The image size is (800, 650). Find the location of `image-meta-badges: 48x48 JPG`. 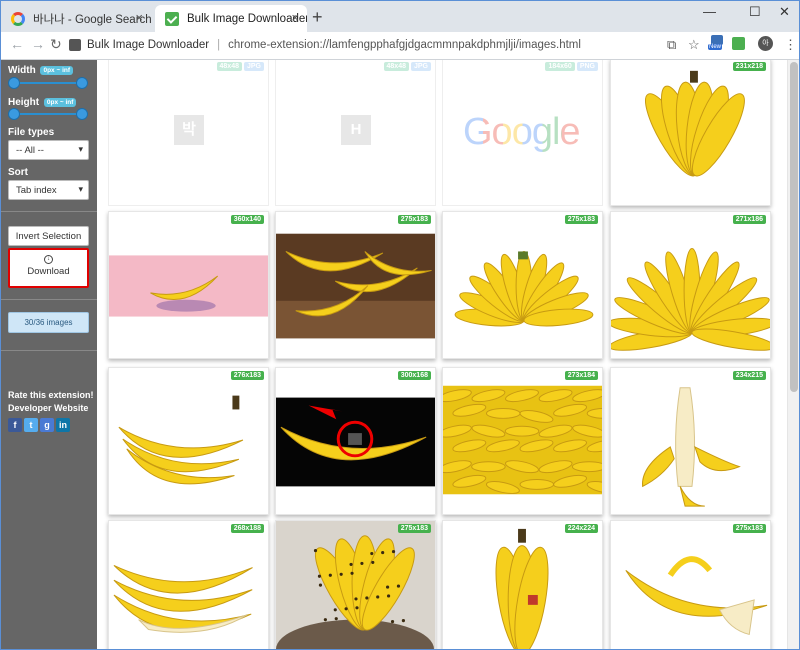

image-meta-badges: 48x48 JPG is located at coordinates (240, 66).